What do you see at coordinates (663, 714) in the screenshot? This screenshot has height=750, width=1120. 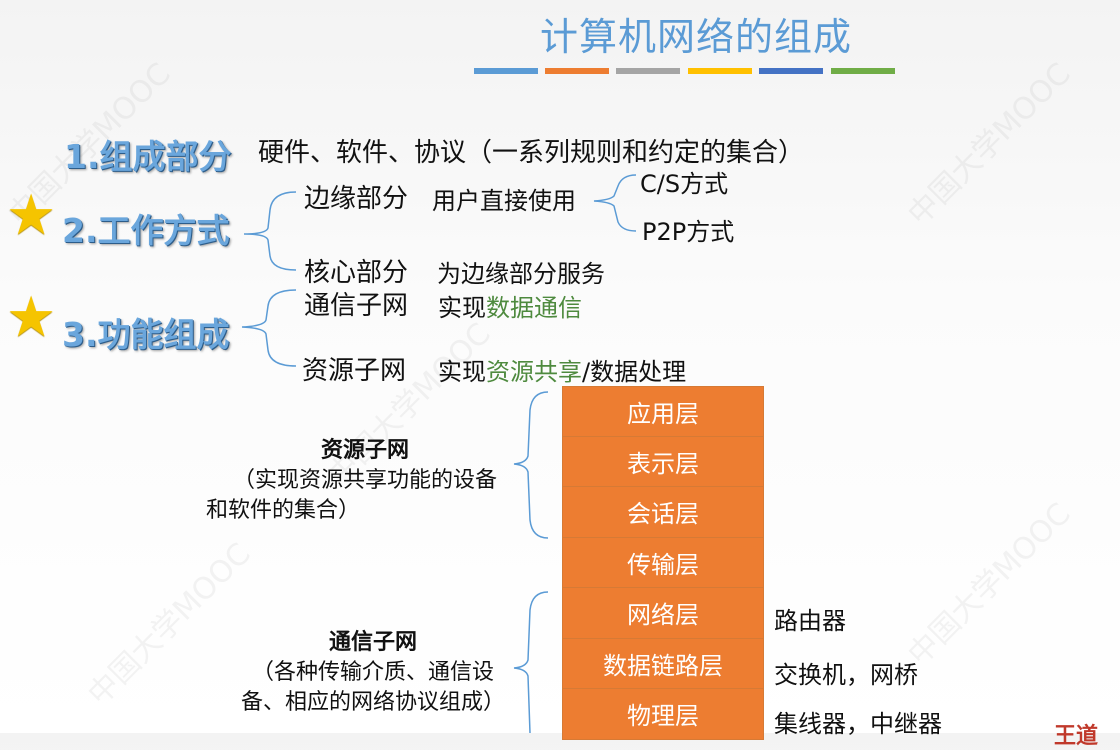 I see `layer-physical: 物理层` at bounding box center [663, 714].